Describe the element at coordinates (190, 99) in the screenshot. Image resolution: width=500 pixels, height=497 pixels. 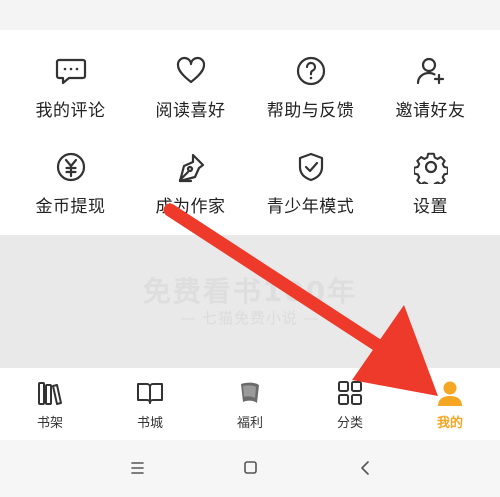
I see `menu-item-reading-preference: 阅读喜好` at that location.